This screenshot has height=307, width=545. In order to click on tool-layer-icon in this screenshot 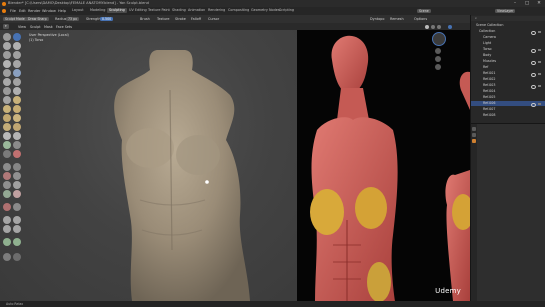, I will do `click(17, 55)`.